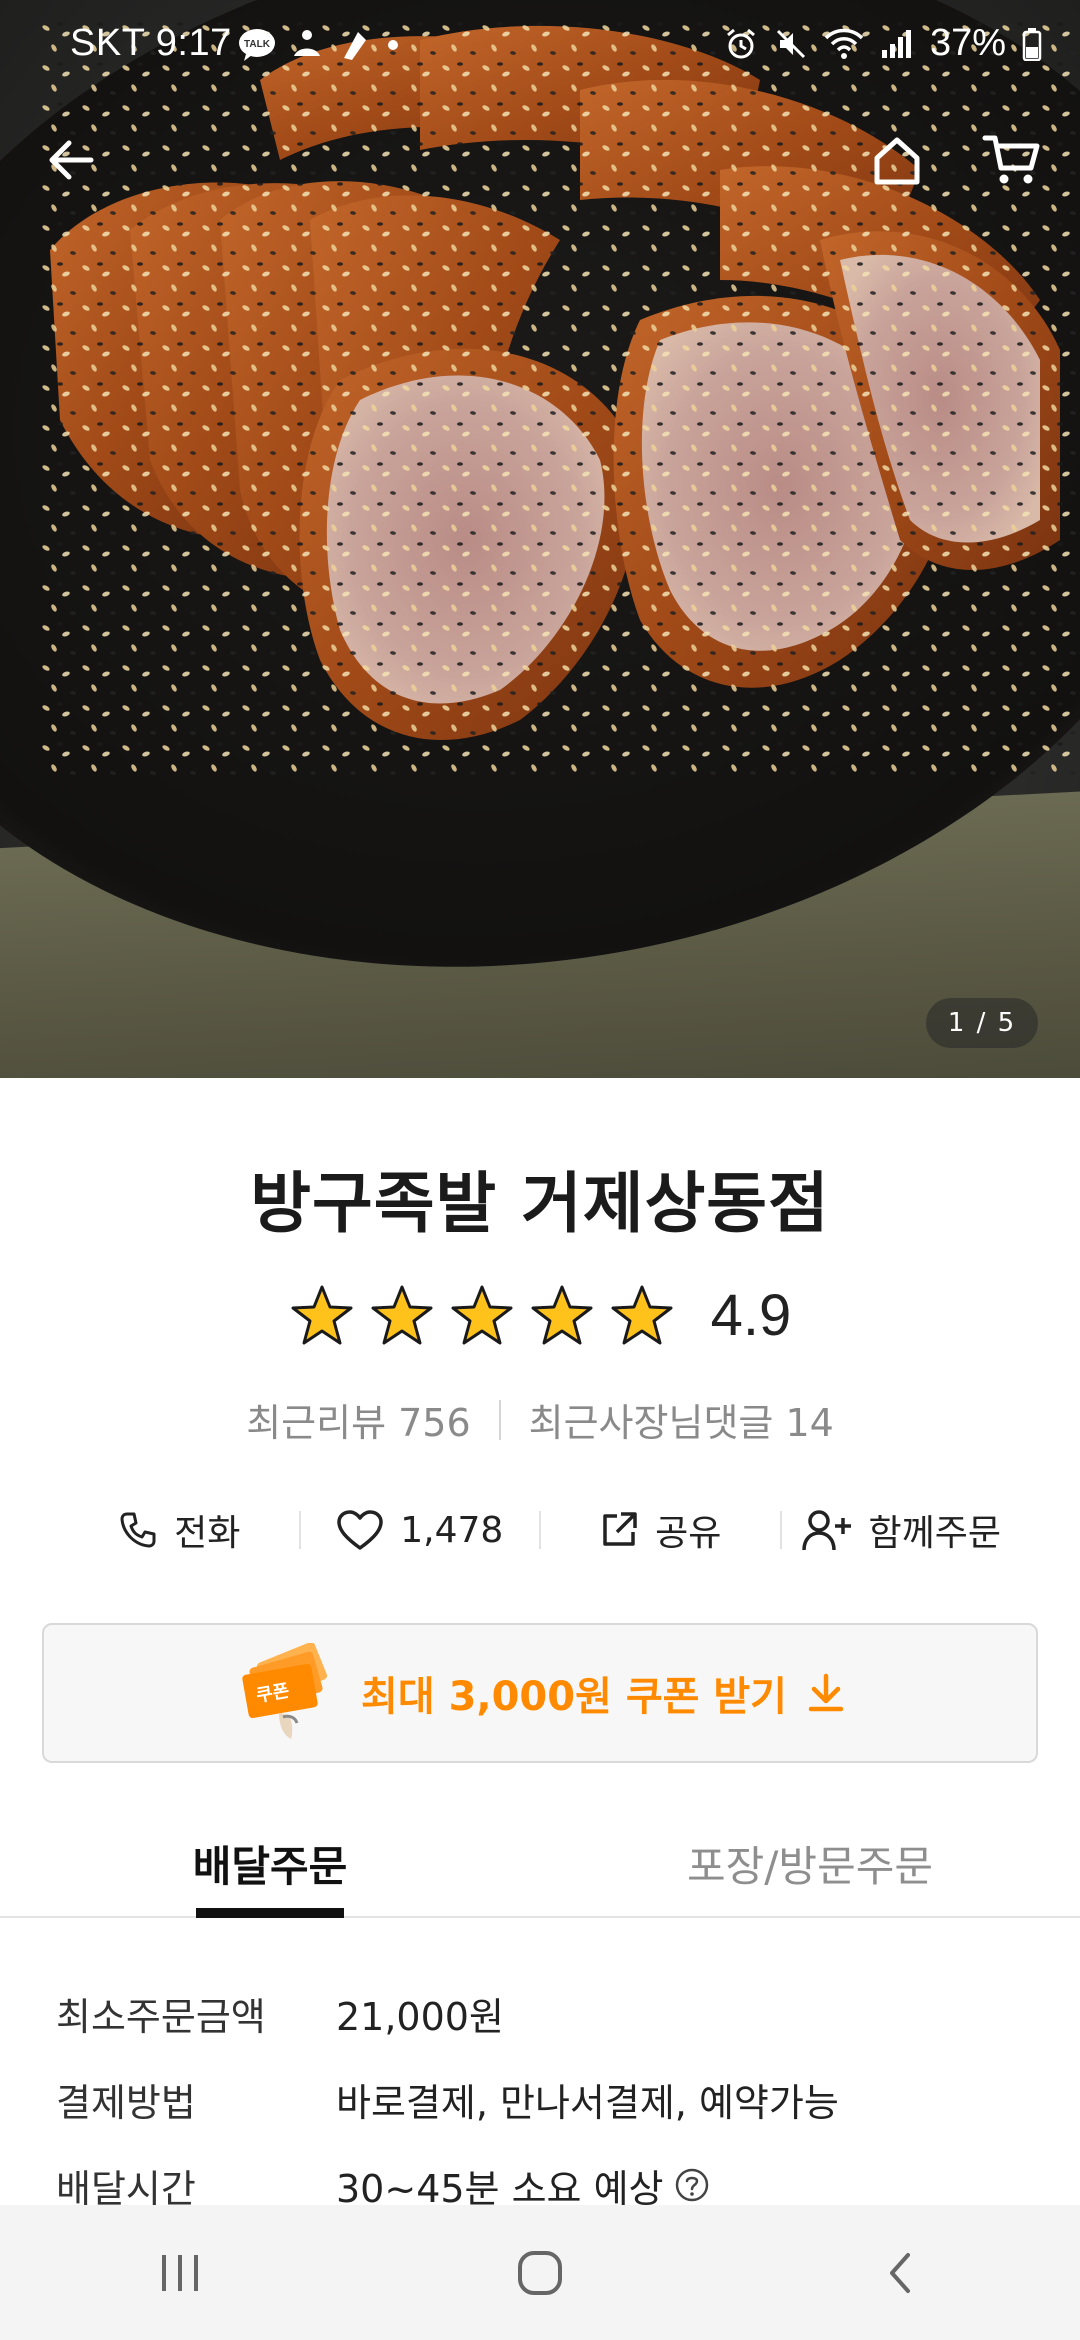 The height and width of the screenshot is (2340, 1080). What do you see at coordinates (358, 1419) in the screenshot?
I see `recent-reviews-link: 최근리뷰 756` at bounding box center [358, 1419].